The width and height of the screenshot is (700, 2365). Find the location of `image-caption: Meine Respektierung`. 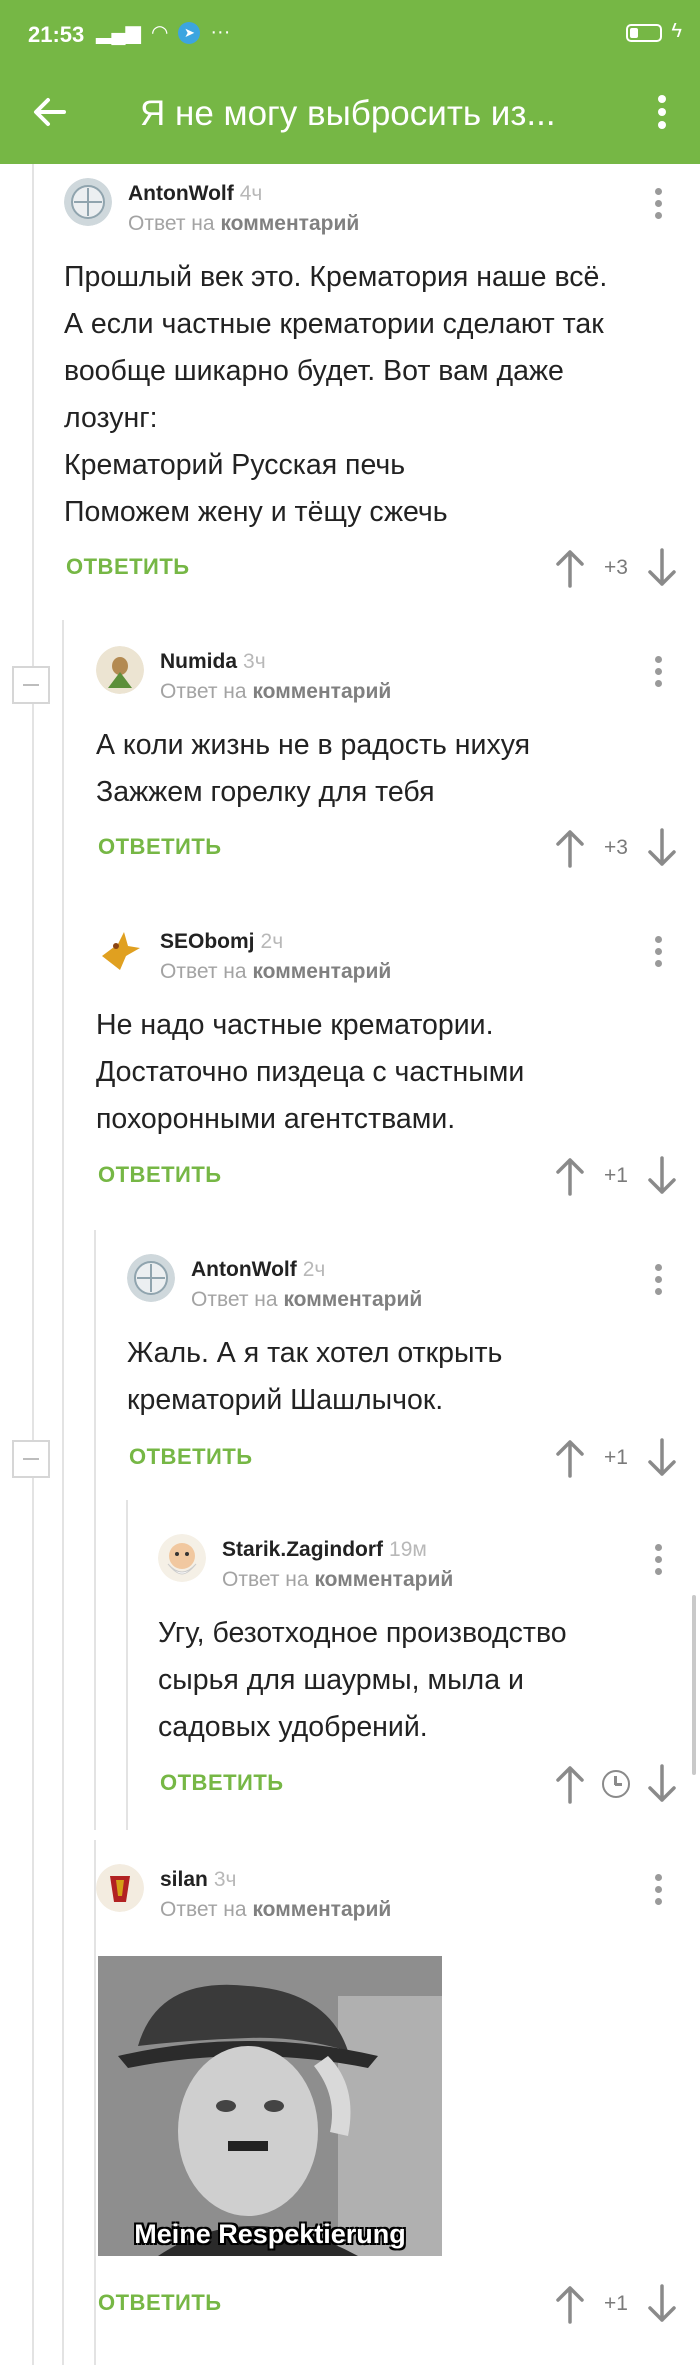

image-caption: Meine Respektierung is located at coordinates (270, 2234).